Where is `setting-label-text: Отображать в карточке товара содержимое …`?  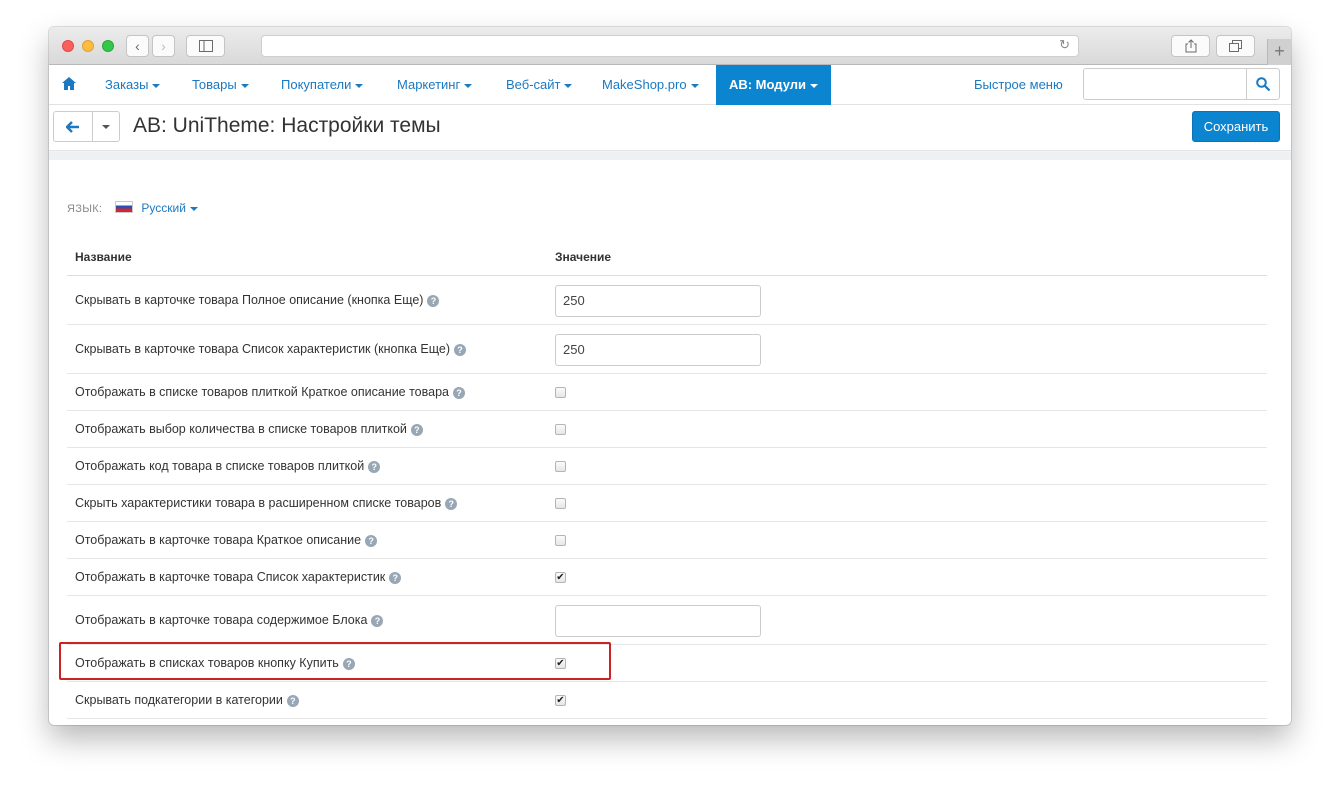
setting-label-text: Отображать в карточке товара содержимое … is located at coordinates (221, 619).